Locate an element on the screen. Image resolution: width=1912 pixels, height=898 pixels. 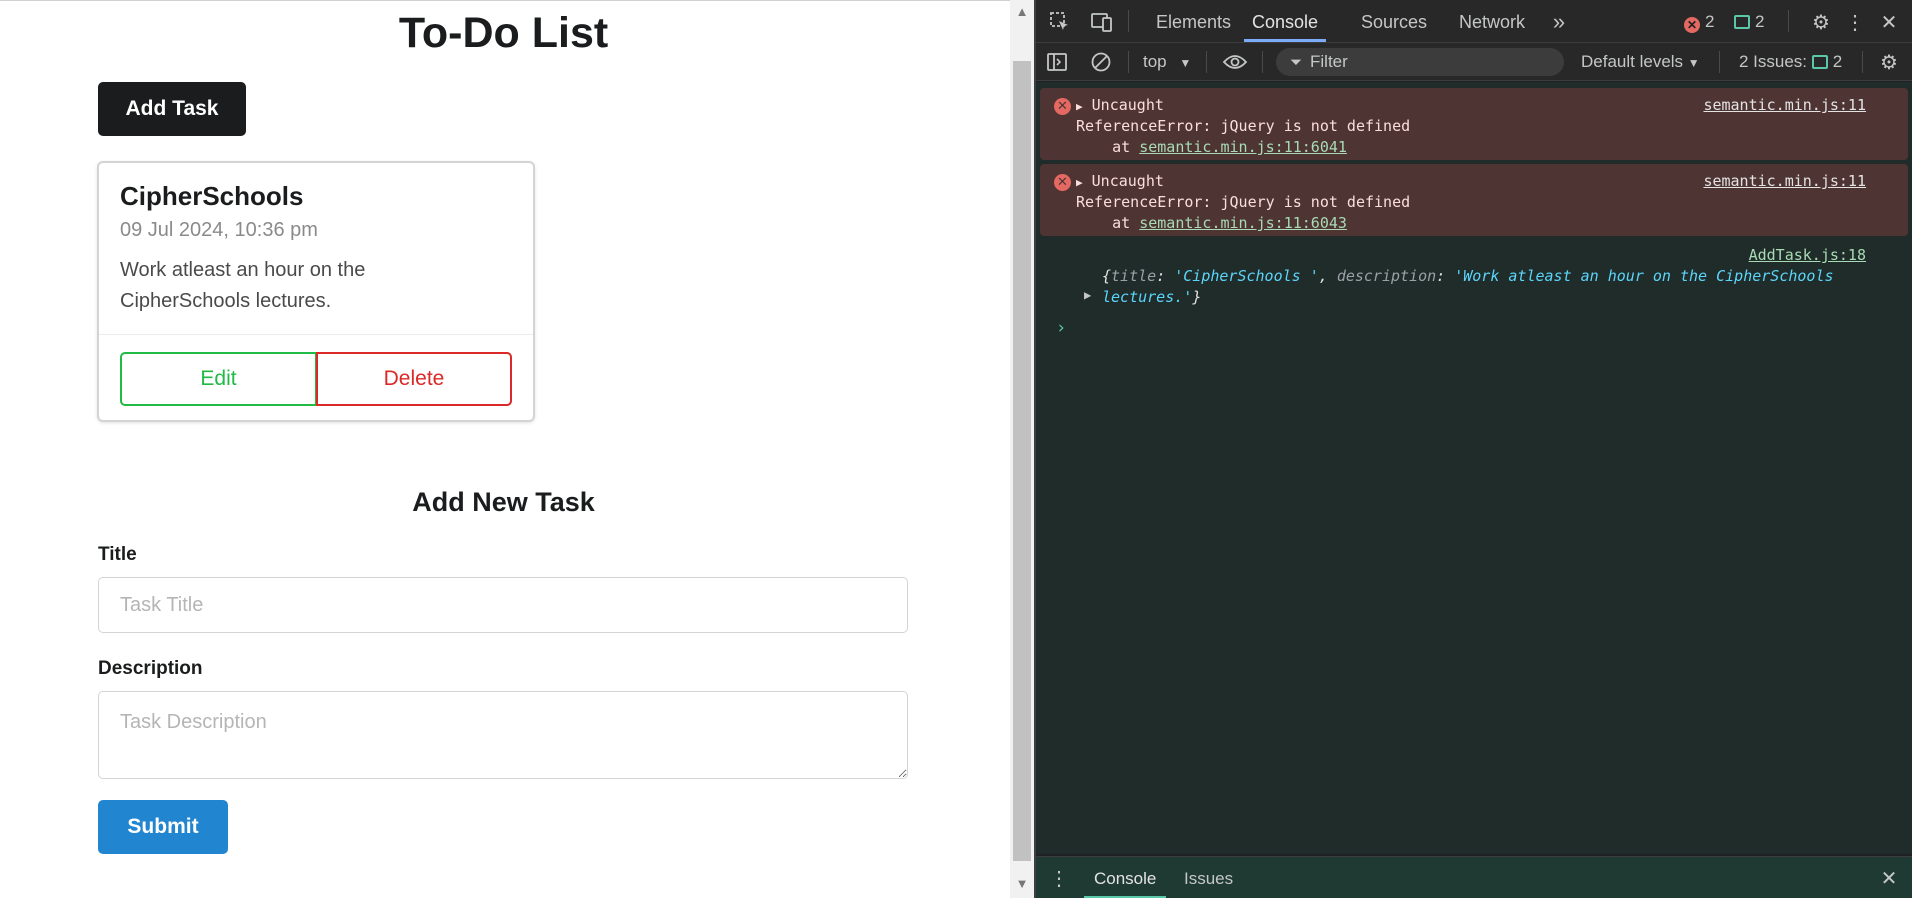
task-title: CipherSchools is located at coordinates (212, 196).